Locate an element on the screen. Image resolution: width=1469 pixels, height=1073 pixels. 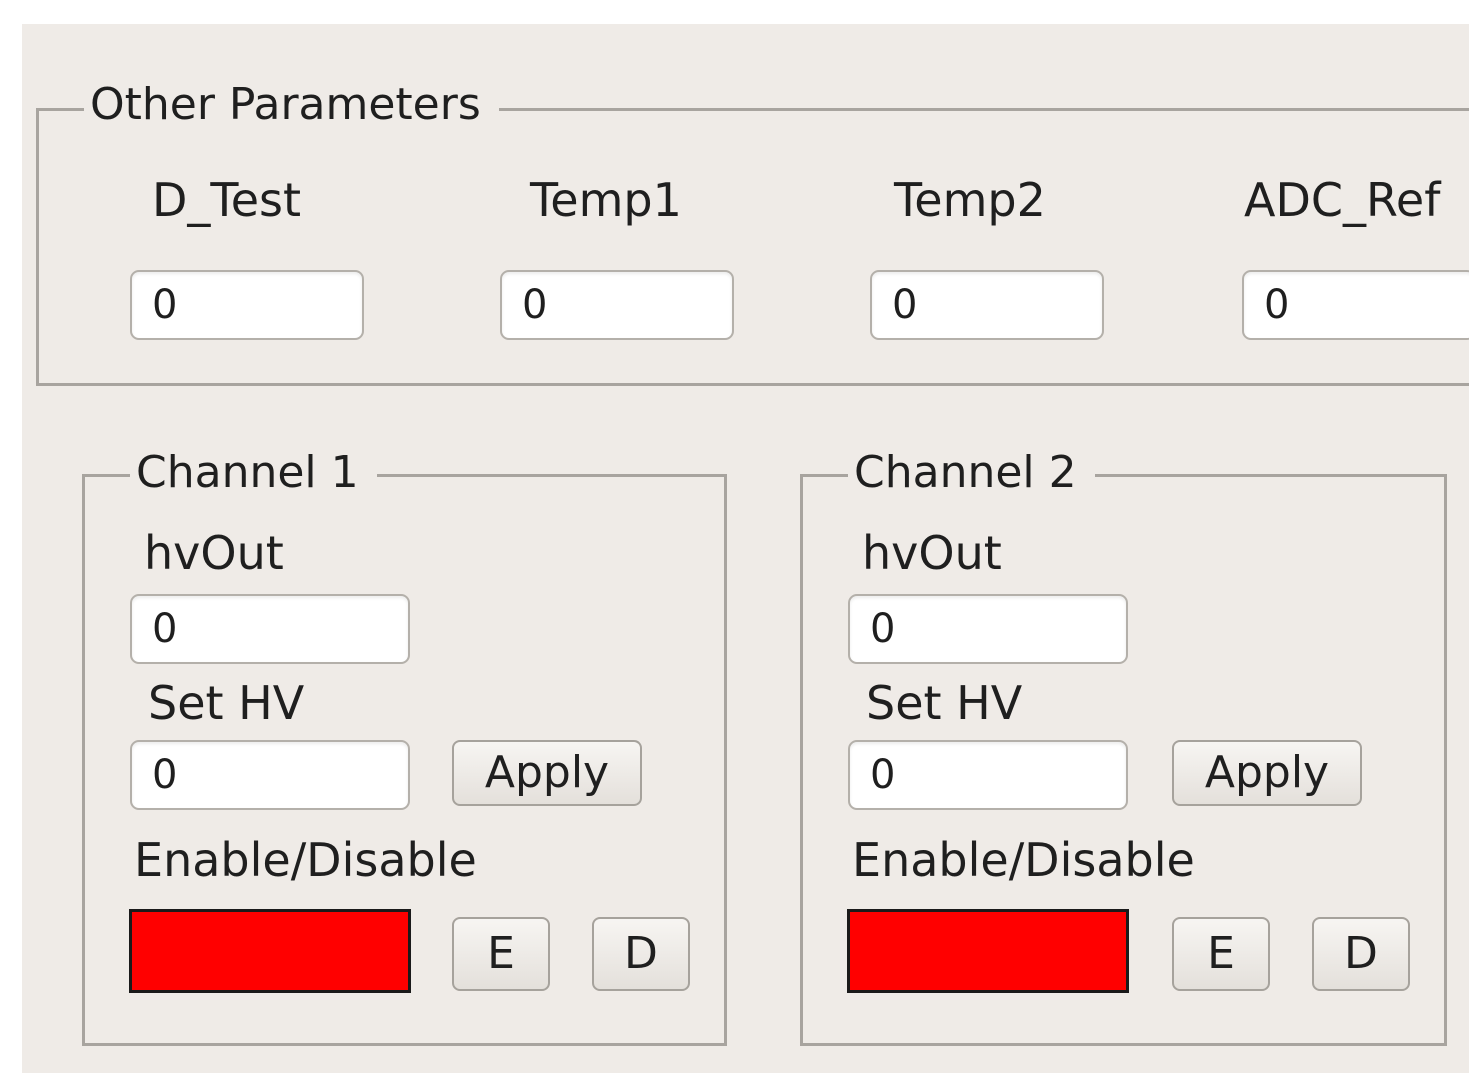
channel-1-hvout-label: hvOut is located at coordinates (214, 553).